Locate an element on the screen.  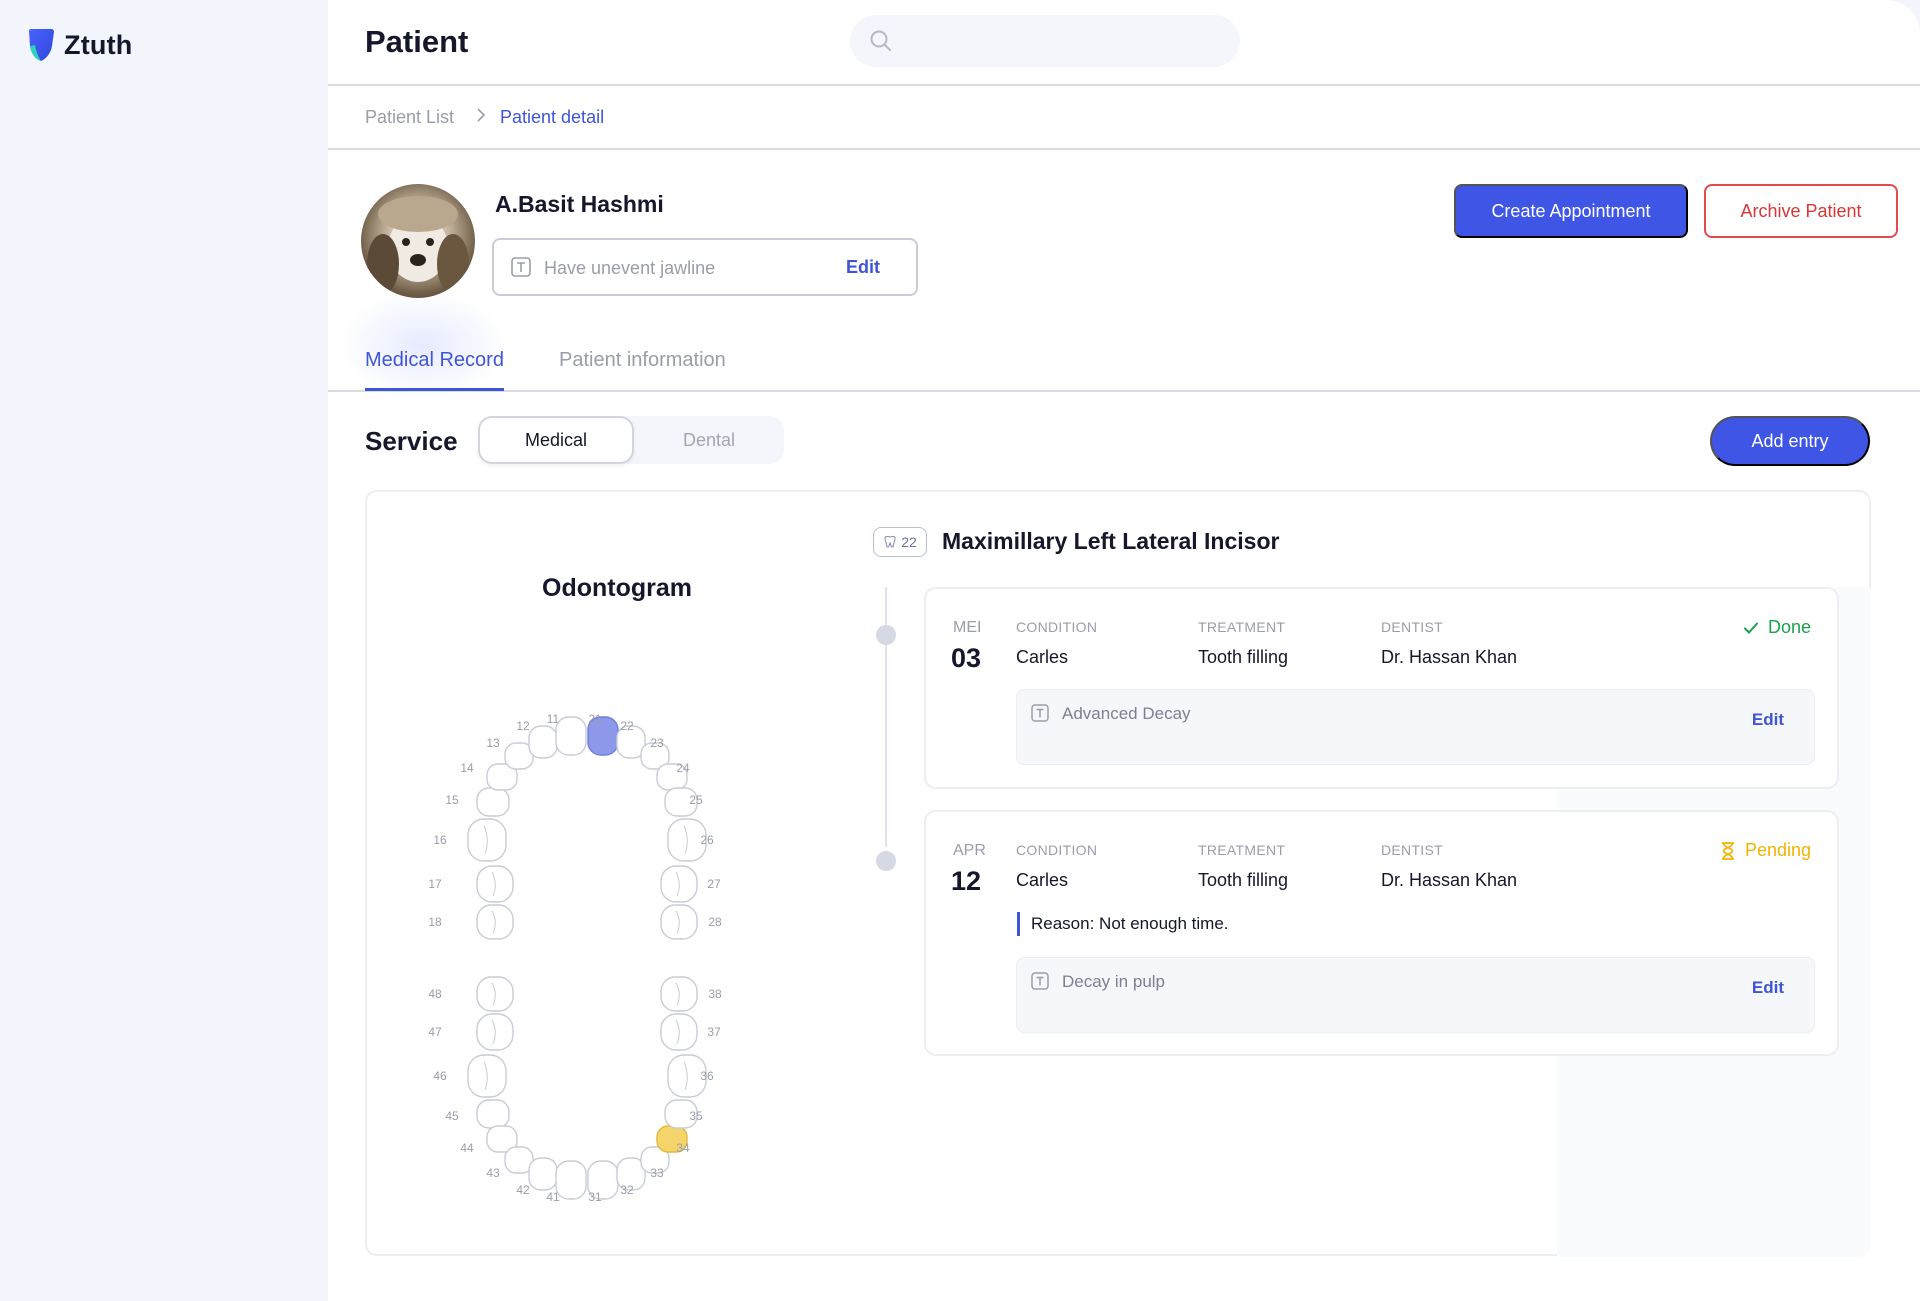
status-text: Pending is located at coordinates (1777, 850).